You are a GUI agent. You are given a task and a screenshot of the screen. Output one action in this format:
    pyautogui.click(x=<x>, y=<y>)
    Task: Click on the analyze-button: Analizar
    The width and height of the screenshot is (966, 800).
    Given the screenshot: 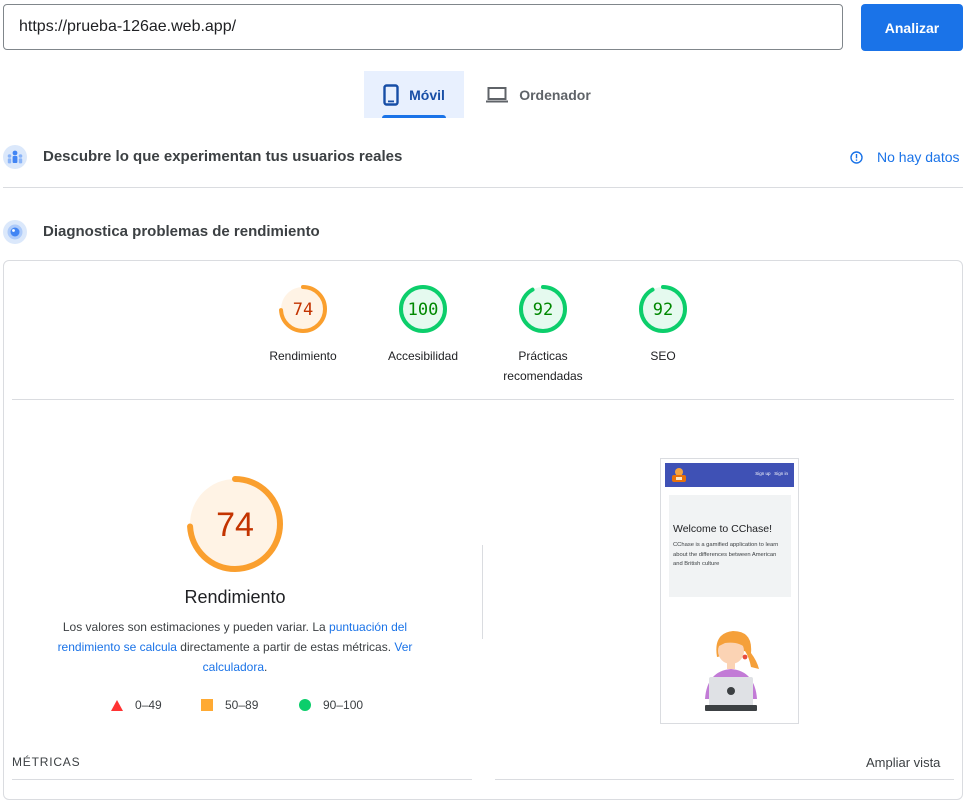 What is the action you would take?
    pyautogui.click(x=912, y=27)
    